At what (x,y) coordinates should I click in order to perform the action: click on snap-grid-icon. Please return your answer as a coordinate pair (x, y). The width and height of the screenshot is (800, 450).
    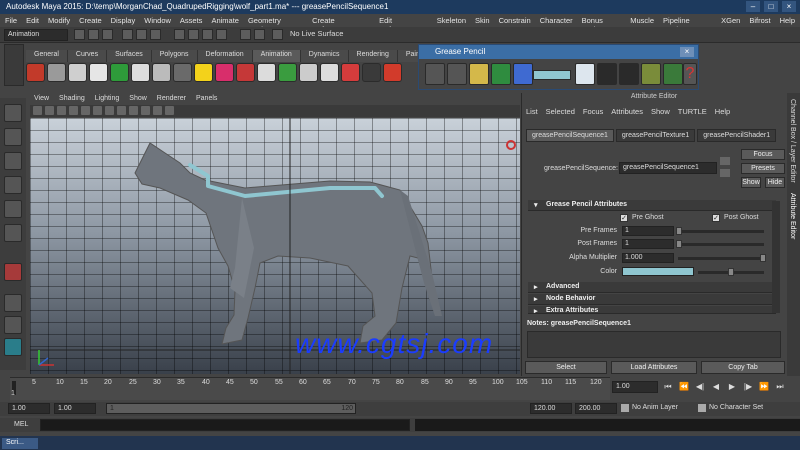
    Looking at the image, I should click on (179, 34).